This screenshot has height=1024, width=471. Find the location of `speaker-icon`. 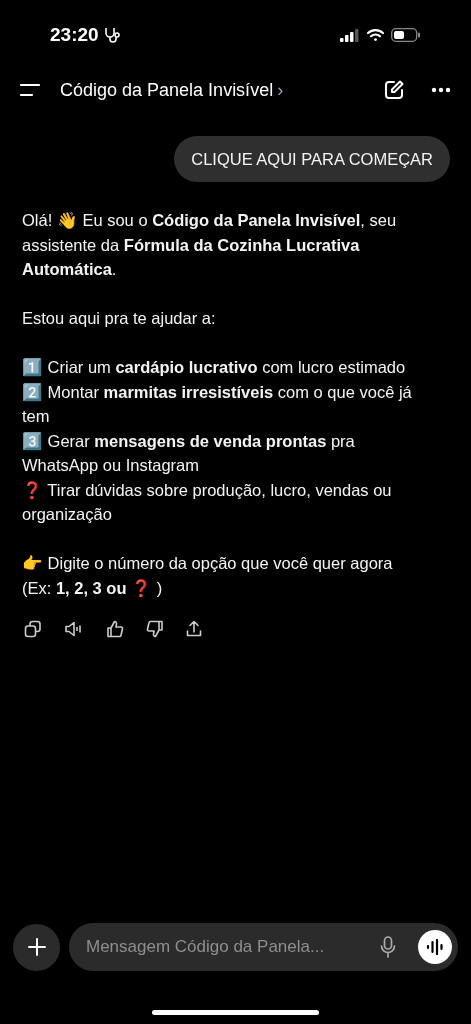

speaker-icon is located at coordinates (74, 629).